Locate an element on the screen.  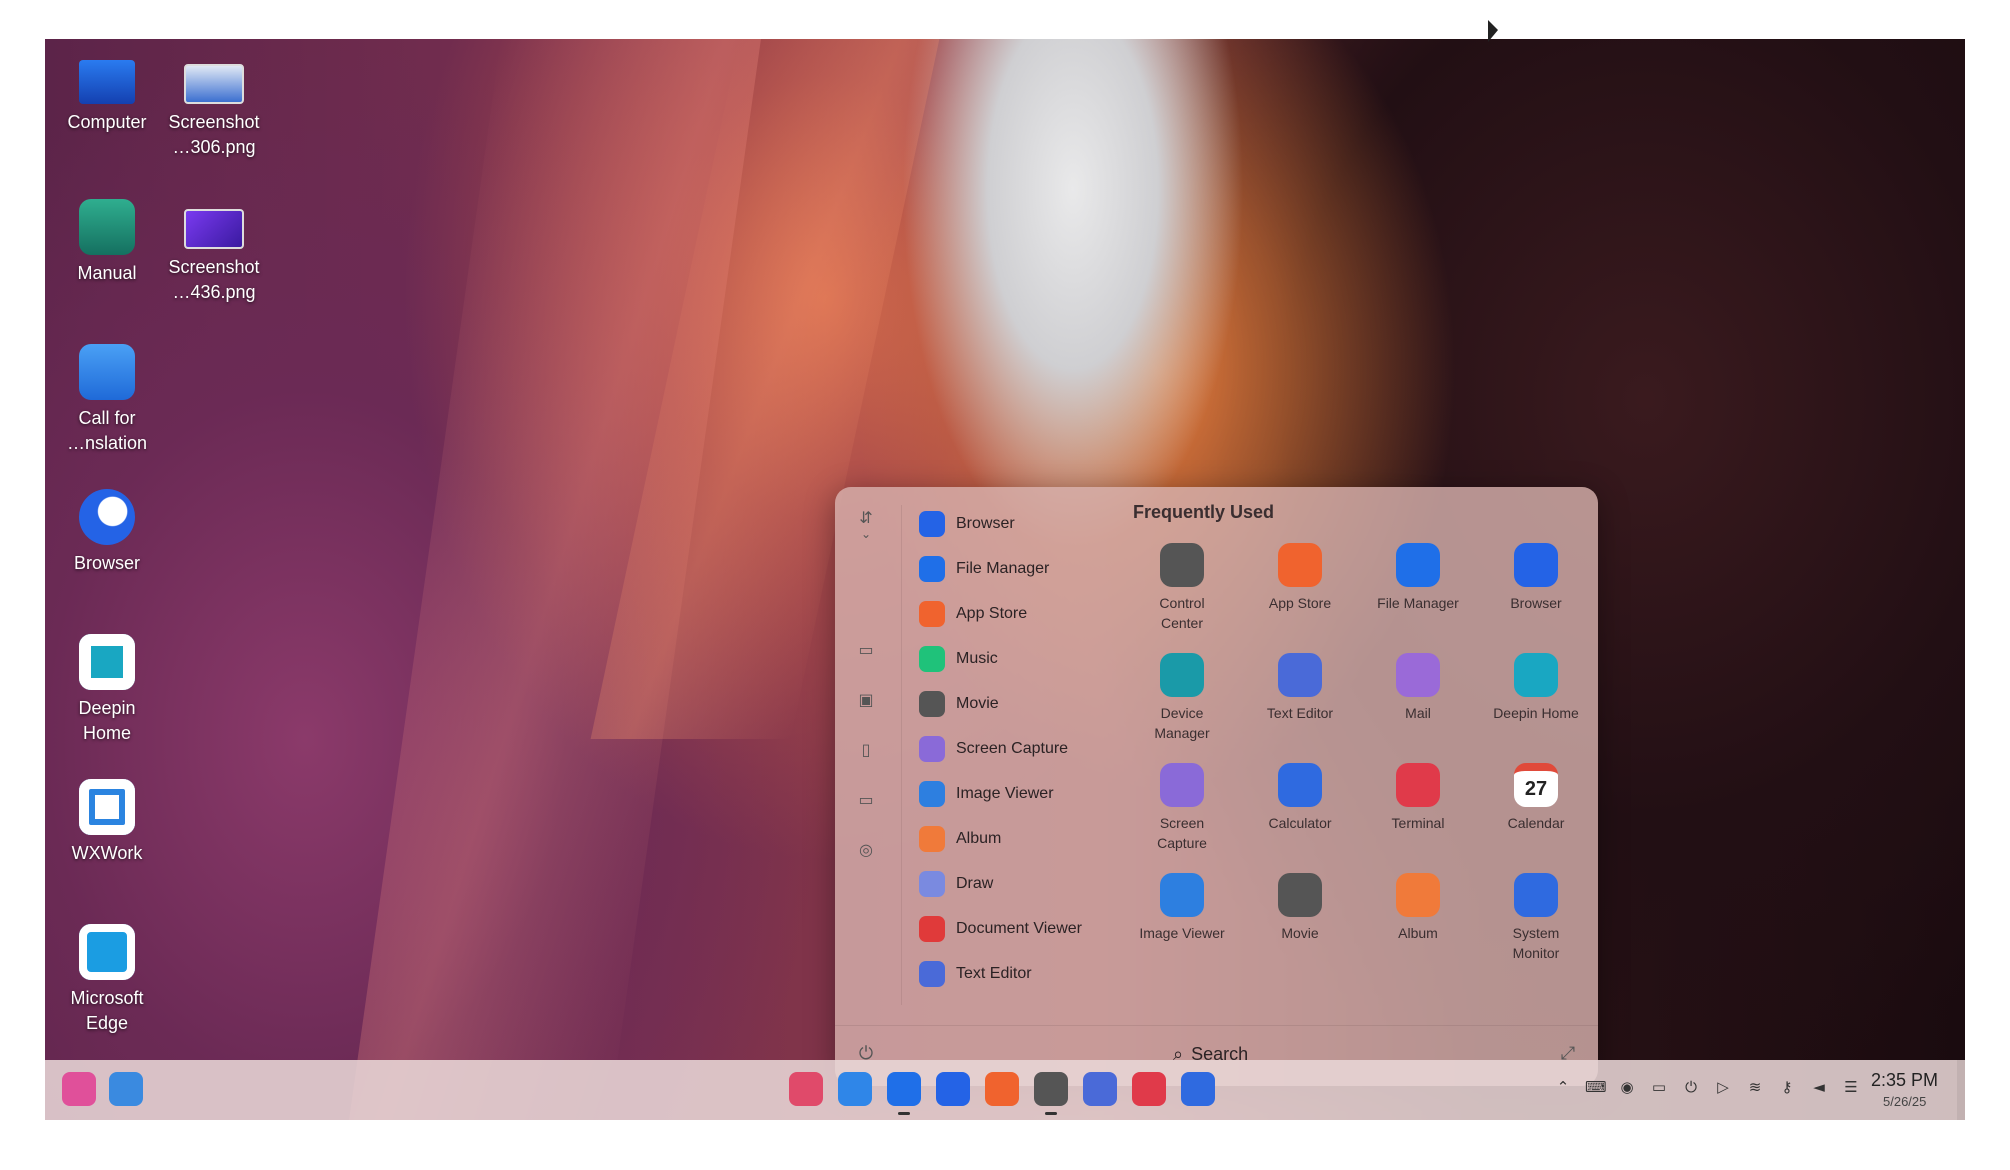
desktop-icon-wxwork: WXWork is located at coordinates (107, 817).